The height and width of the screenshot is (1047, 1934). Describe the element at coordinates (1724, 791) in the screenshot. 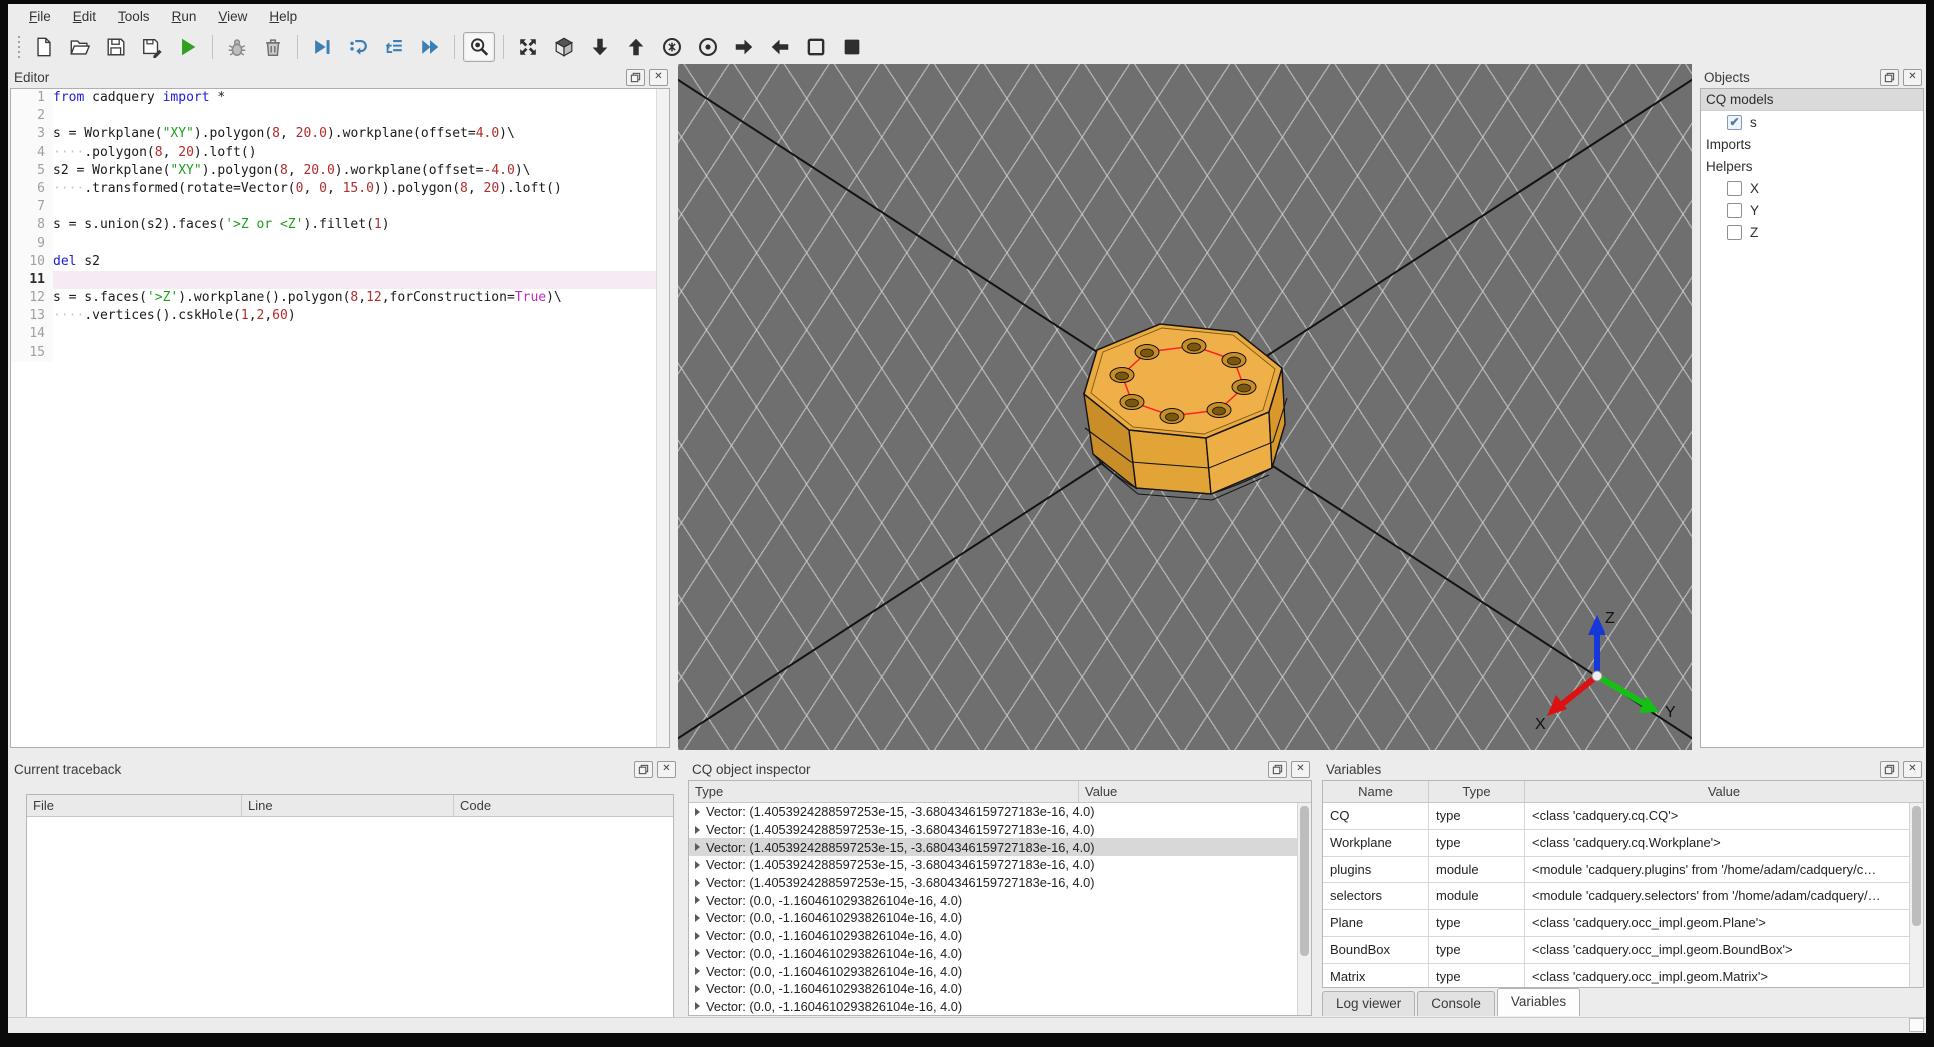

I see `variables-col-value: Value` at that location.